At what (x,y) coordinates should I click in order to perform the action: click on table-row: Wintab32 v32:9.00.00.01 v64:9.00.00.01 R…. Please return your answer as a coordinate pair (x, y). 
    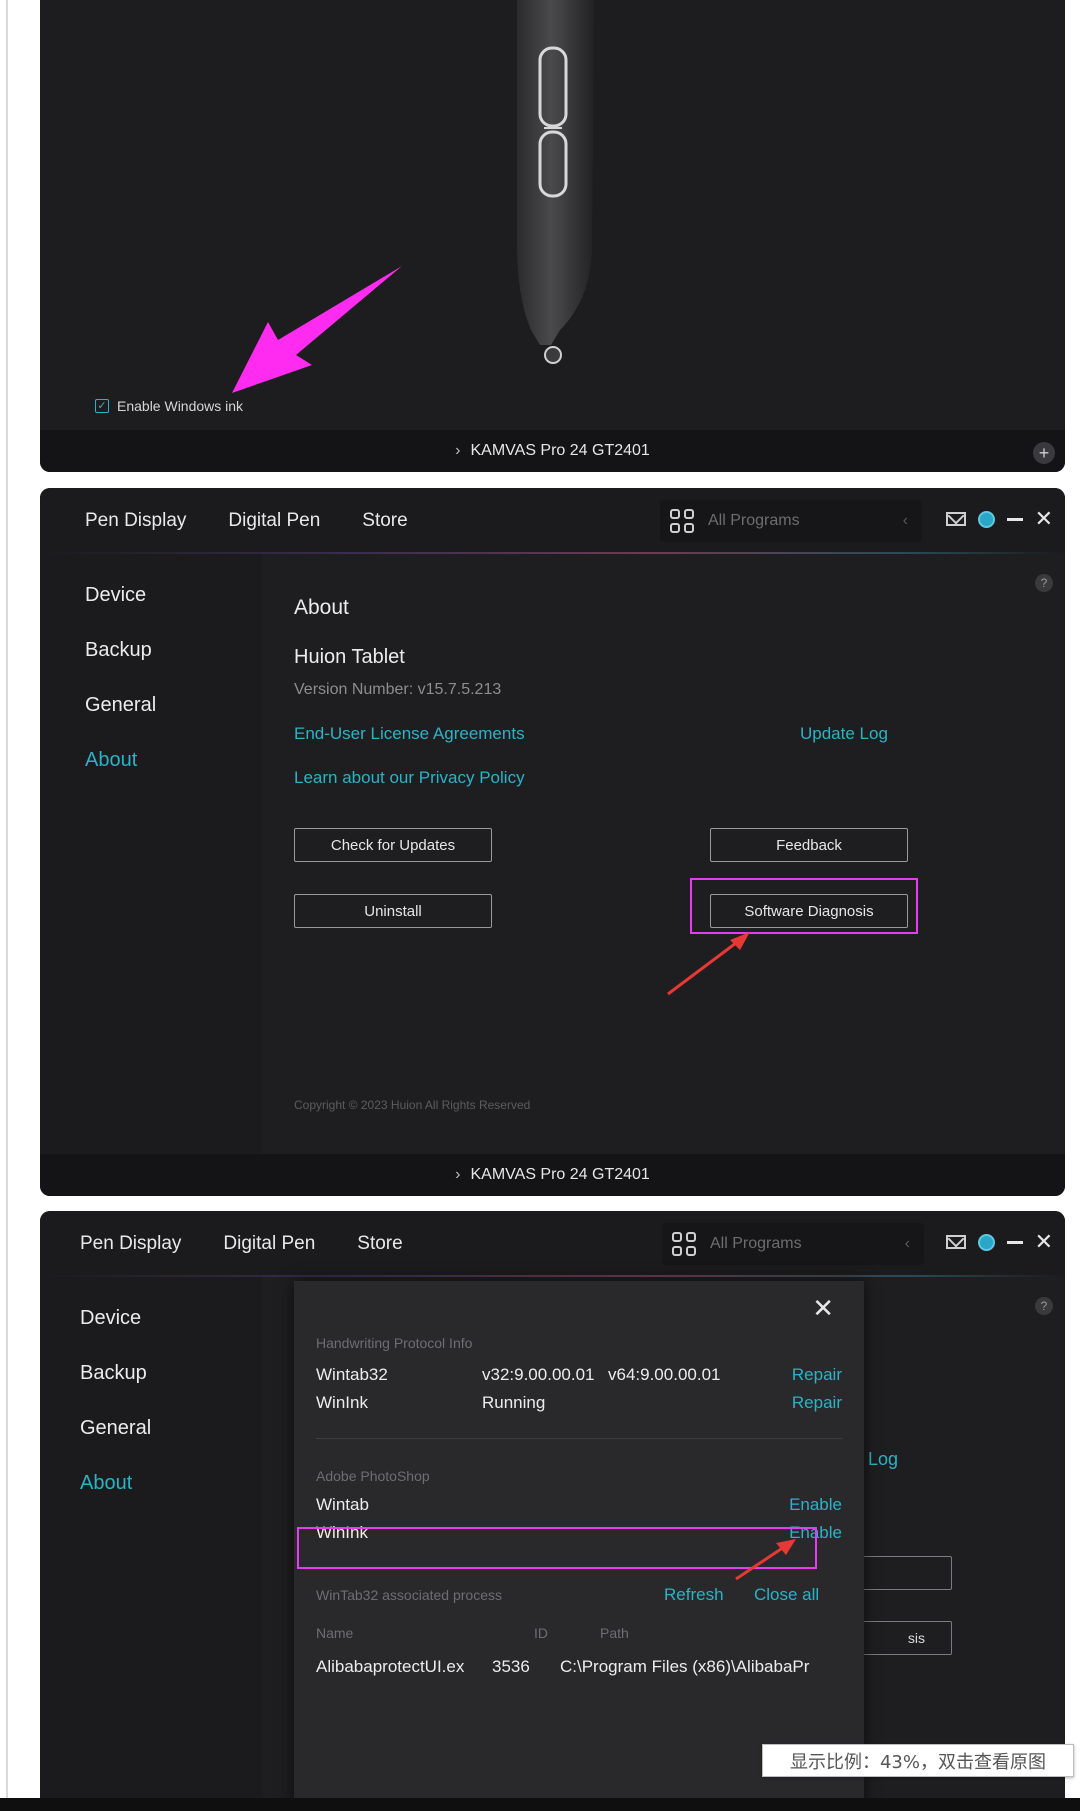
    Looking at the image, I should click on (579, 1376).